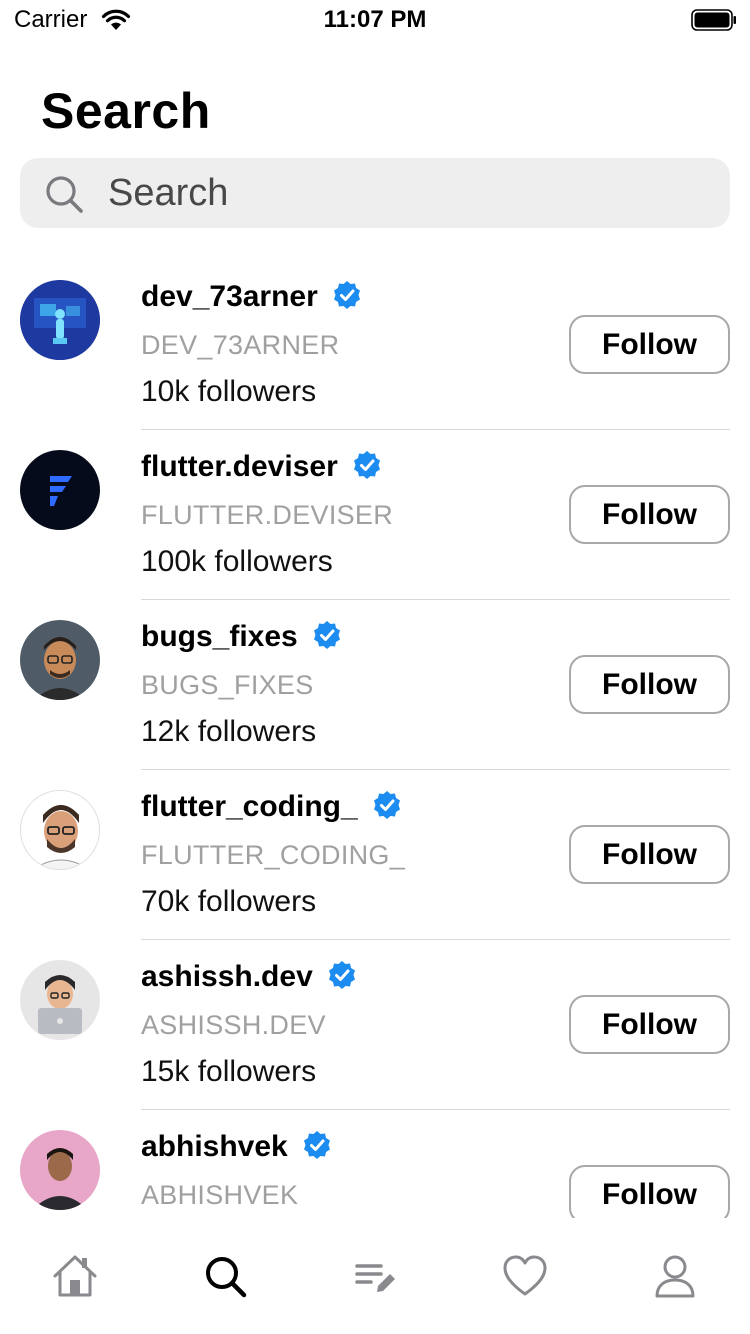 The height and width of the screenshot is (1334, 750). Describe the element at coordinates (220, 1195) in the screenshot. I see `user-handle: ABHISHVEK` at that location.